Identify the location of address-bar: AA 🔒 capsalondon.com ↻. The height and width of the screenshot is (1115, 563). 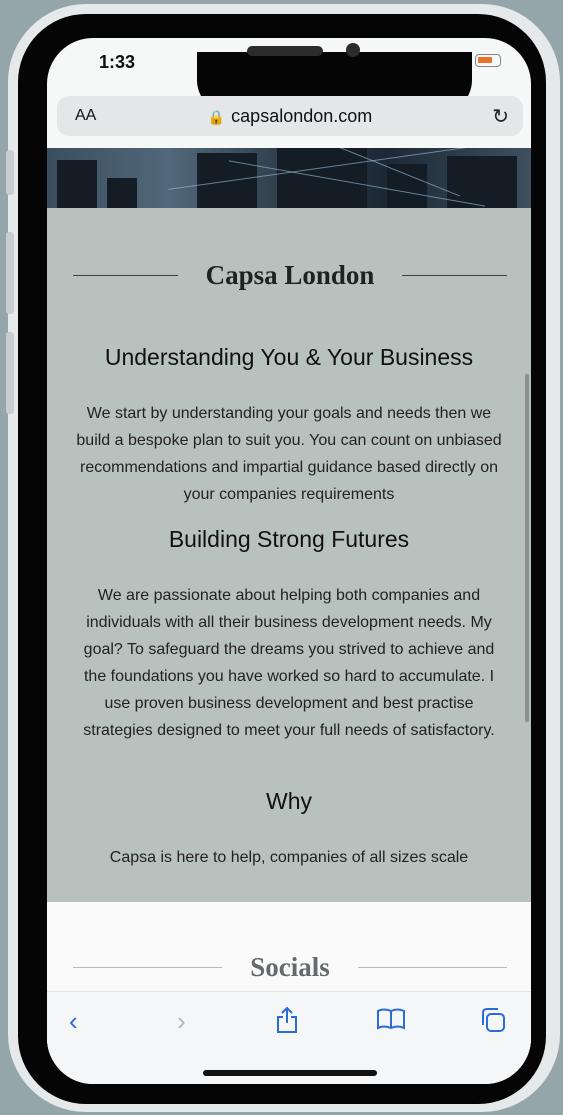
(290, 116).